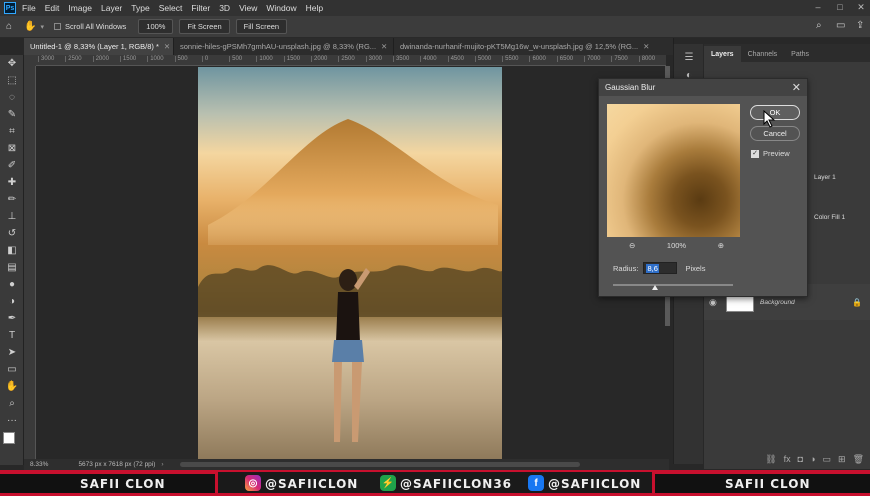 This screenshot has width=870, height=496. Describe the element at coordinates (96, 26) in the screenshot. I see `scroll-all-windows-label: Scroll All Windows` at that location.